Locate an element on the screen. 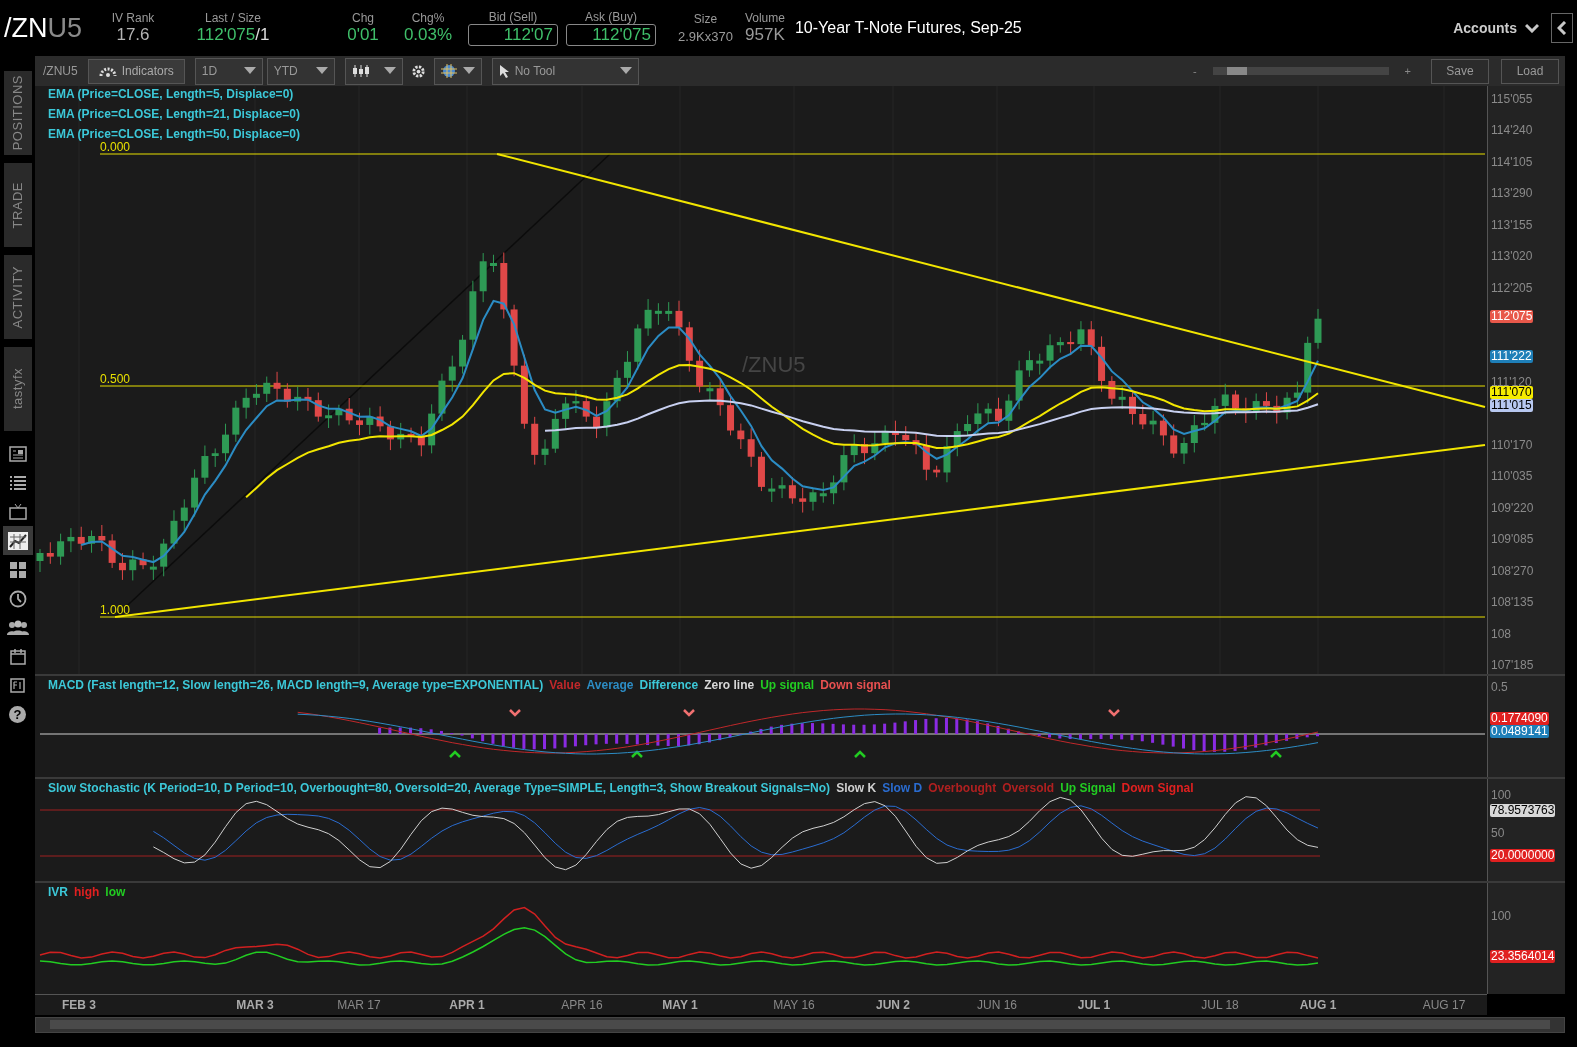  price-badge: 112'075 is located at coordinates (1512, 316).